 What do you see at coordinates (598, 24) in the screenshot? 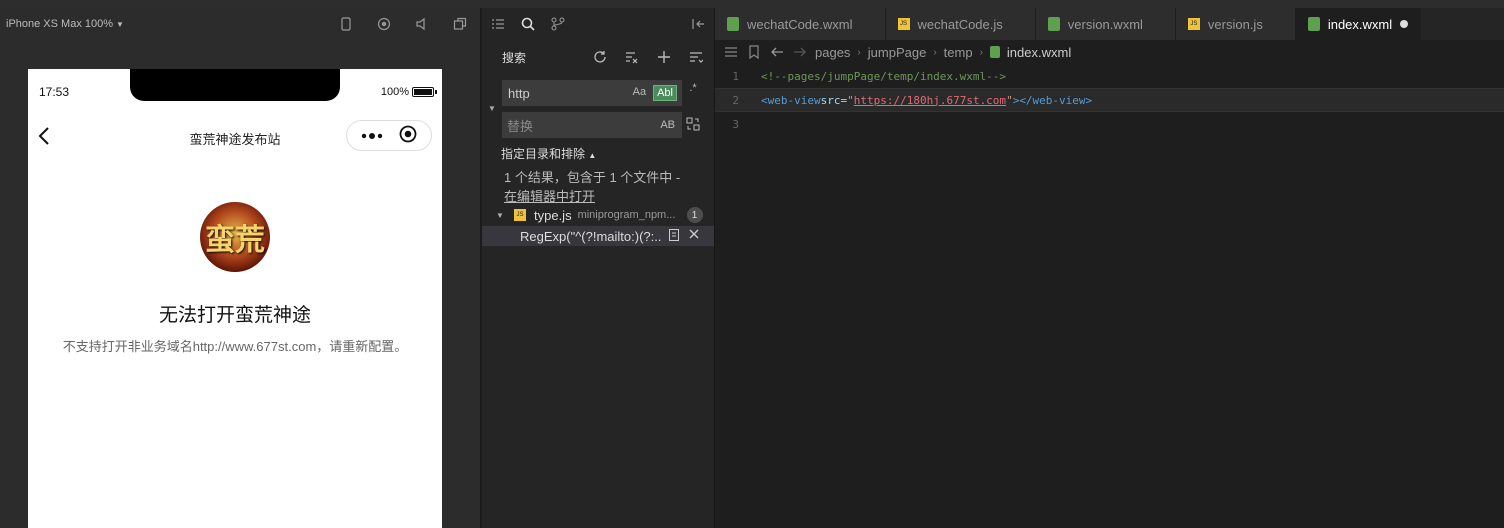
I see `activity-bar` at bounding box center [598, 24].